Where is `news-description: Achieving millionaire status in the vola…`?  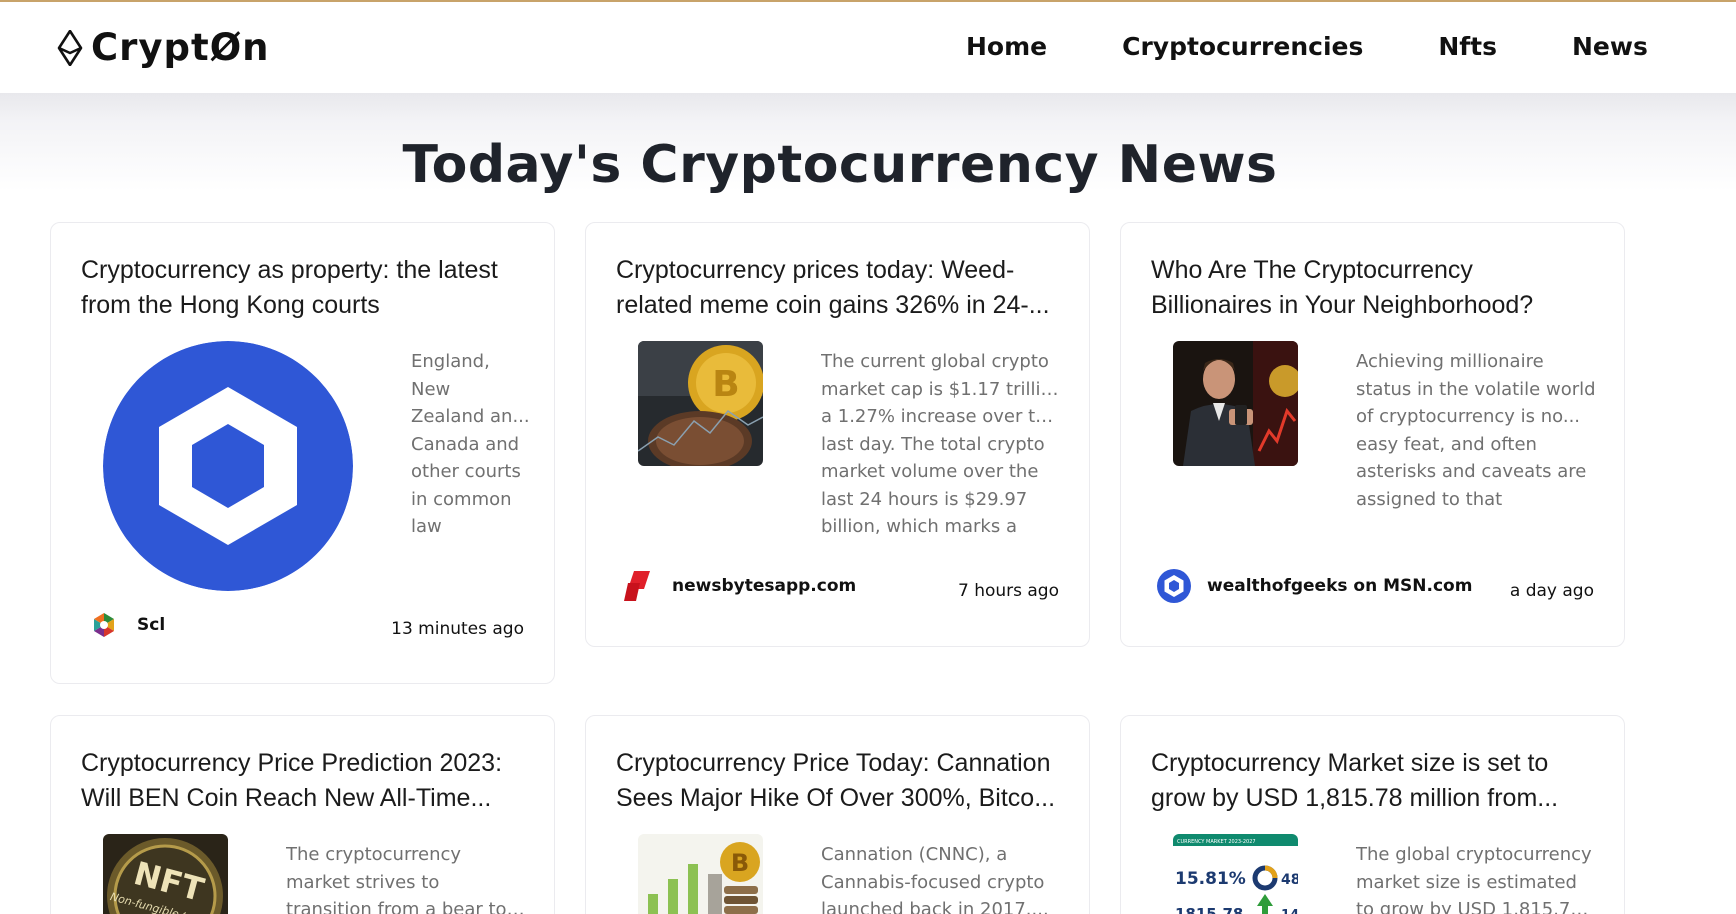
news-description: Achieving millionaire status in the vola… is located at coordinates (1476, 430).